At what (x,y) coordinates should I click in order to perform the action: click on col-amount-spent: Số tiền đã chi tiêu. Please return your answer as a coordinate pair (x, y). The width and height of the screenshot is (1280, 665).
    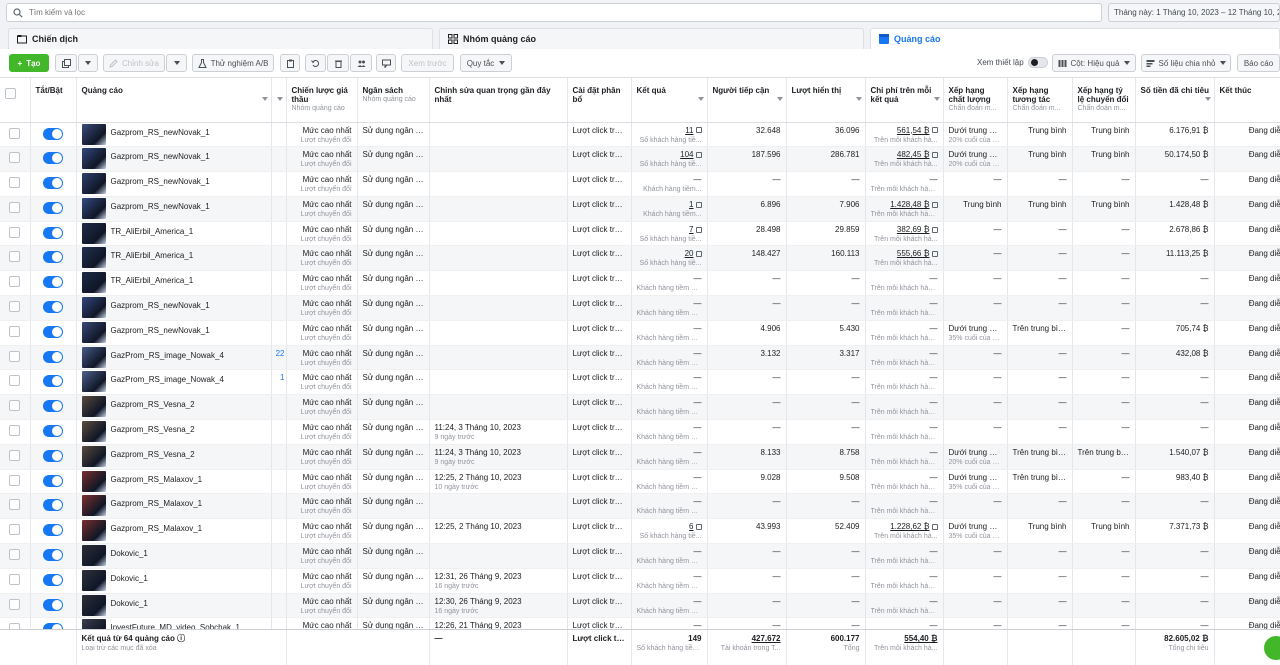
    Looking at the image, I should click on (1175, 100).